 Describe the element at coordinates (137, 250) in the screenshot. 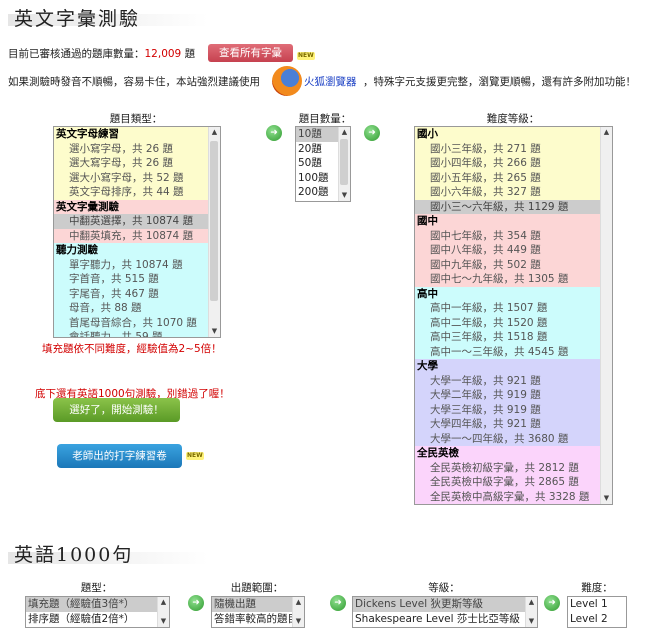

I see `option-group-label: 聽力測驗` at that location.